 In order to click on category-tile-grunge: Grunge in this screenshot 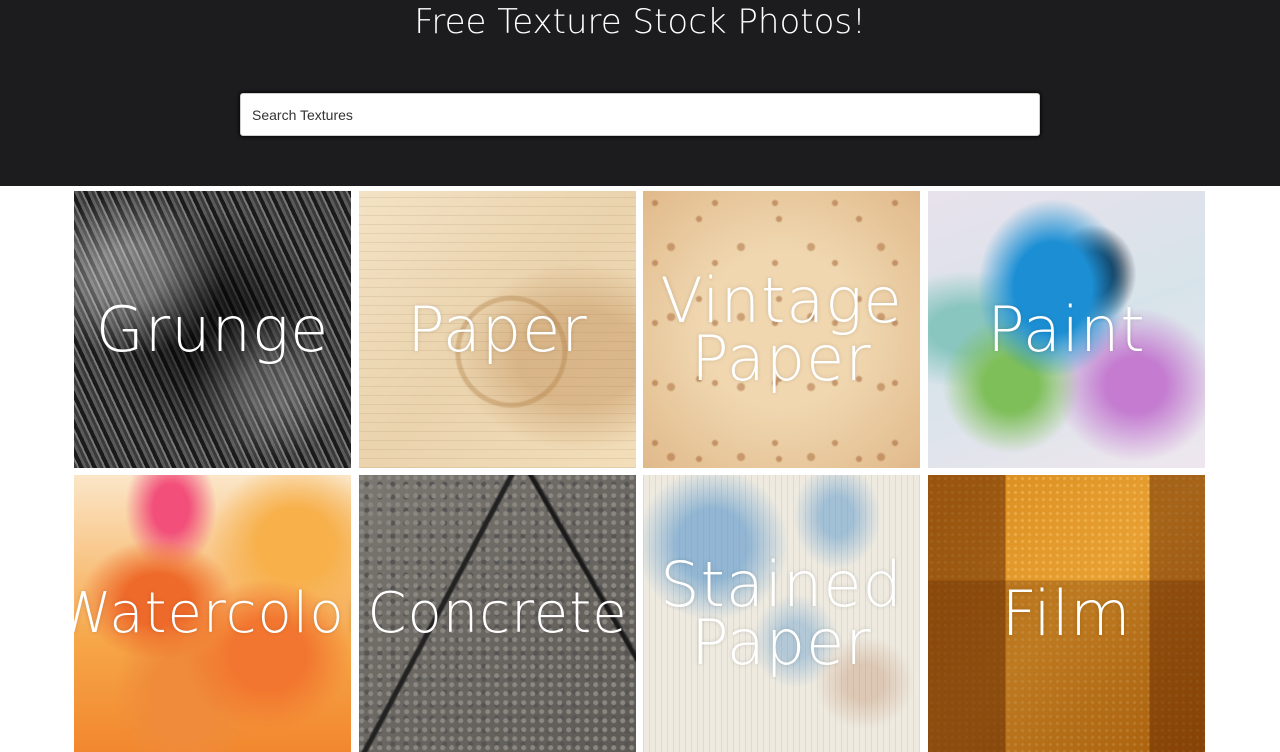, I will do `click(212, 329)`.